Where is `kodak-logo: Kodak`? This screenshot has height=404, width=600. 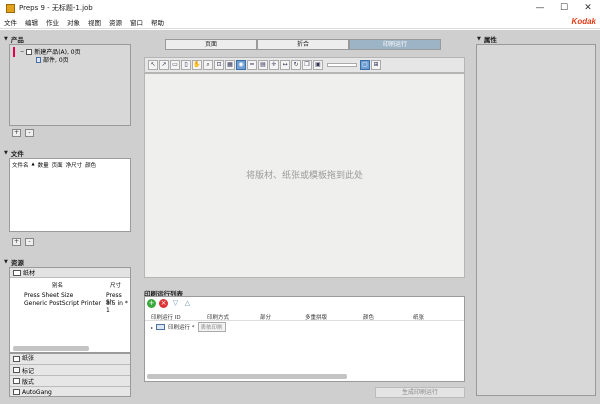
kodak-logo: Kodak is located at coordinates (583, 21).